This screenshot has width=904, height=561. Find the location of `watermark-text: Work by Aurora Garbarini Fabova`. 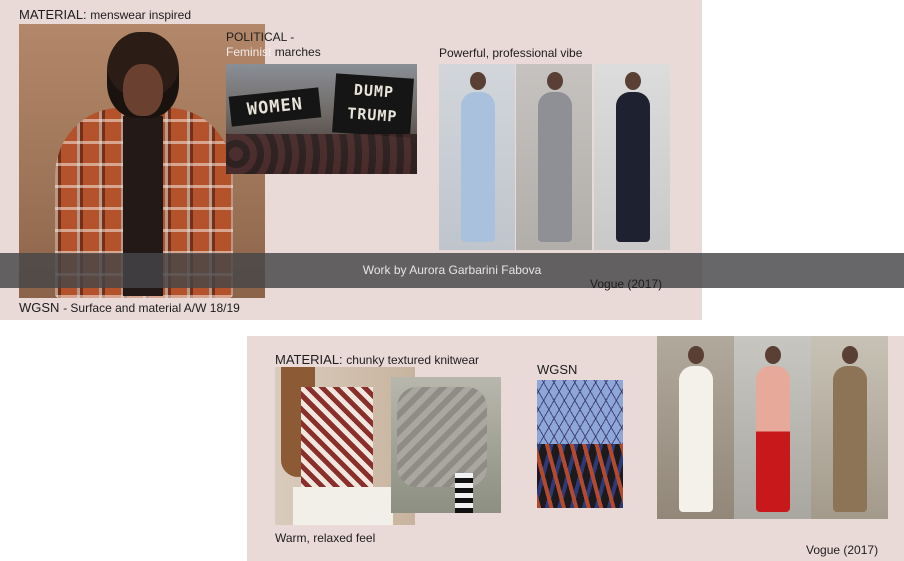

watermark-text: Work by Aurora Garbarini Fabova is located at coordinates (452, 270).